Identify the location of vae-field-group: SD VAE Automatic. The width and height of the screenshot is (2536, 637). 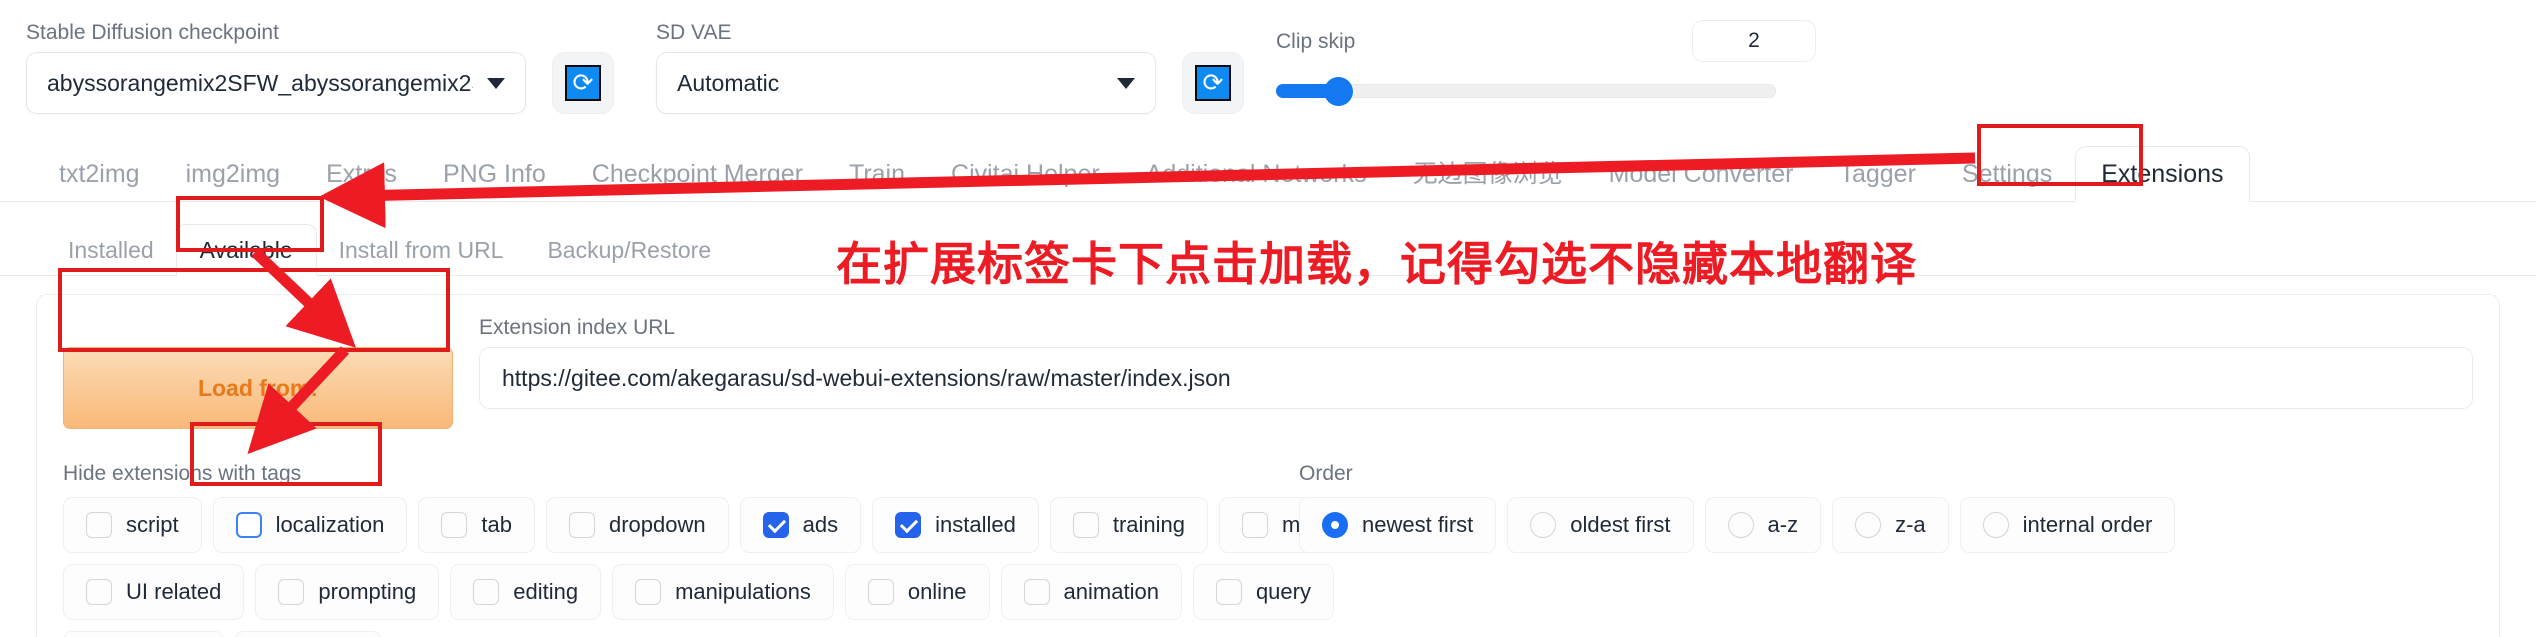
(906, 68).